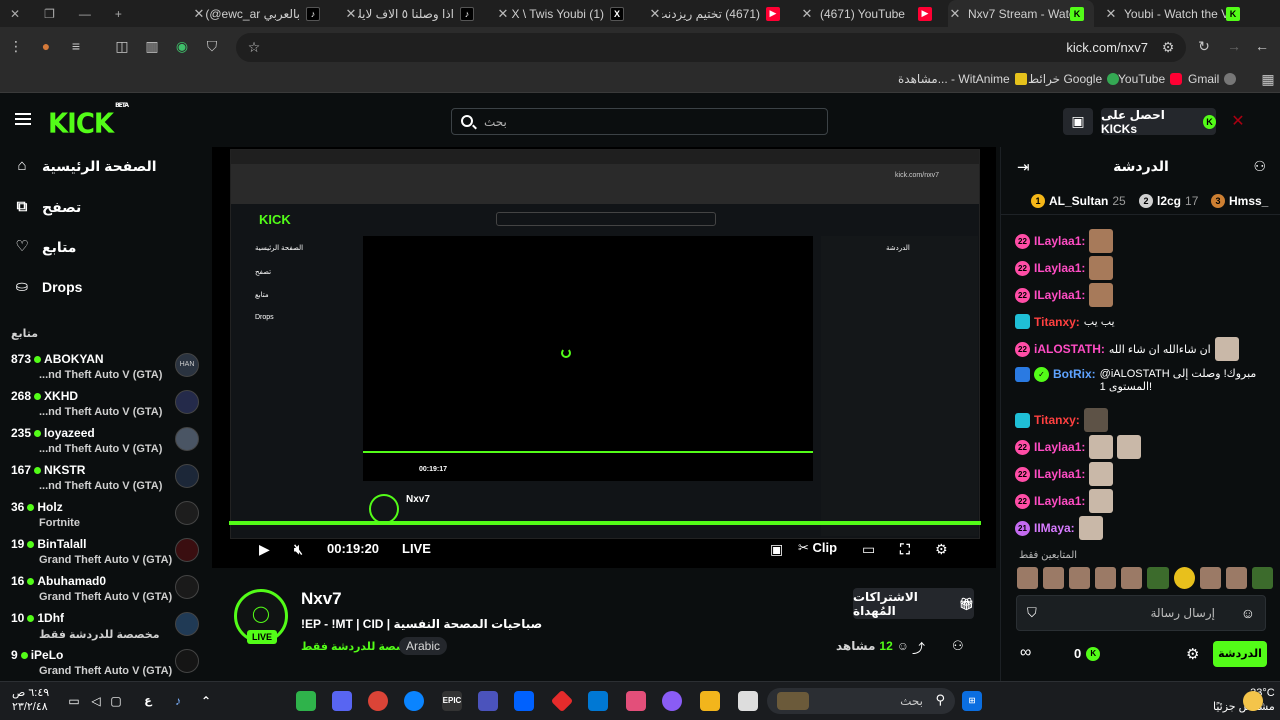 The height and width of the screenshot is (720, 1280). I want to click on maximize-window-icon: ❐, so click(49, 14).